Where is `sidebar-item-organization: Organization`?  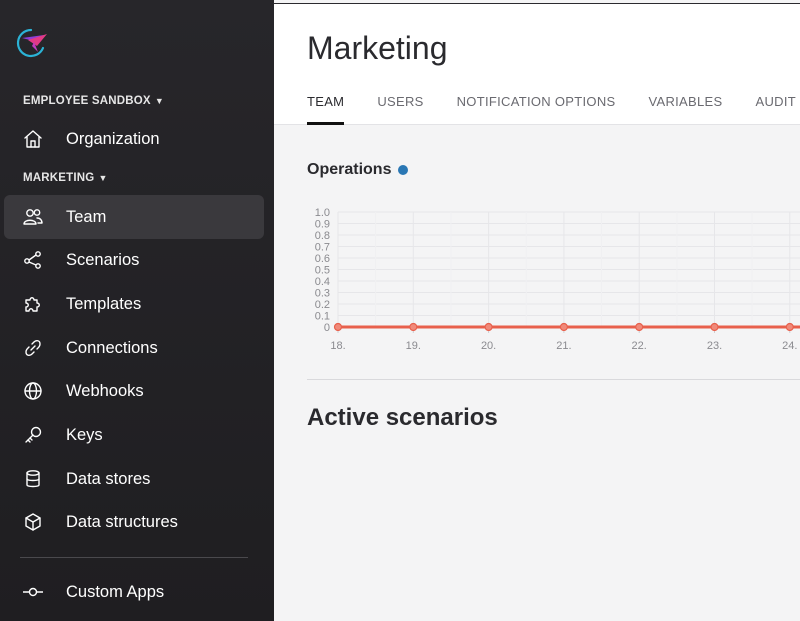 sidebar-item-organization: Organization is located at coordinates (134, 139).